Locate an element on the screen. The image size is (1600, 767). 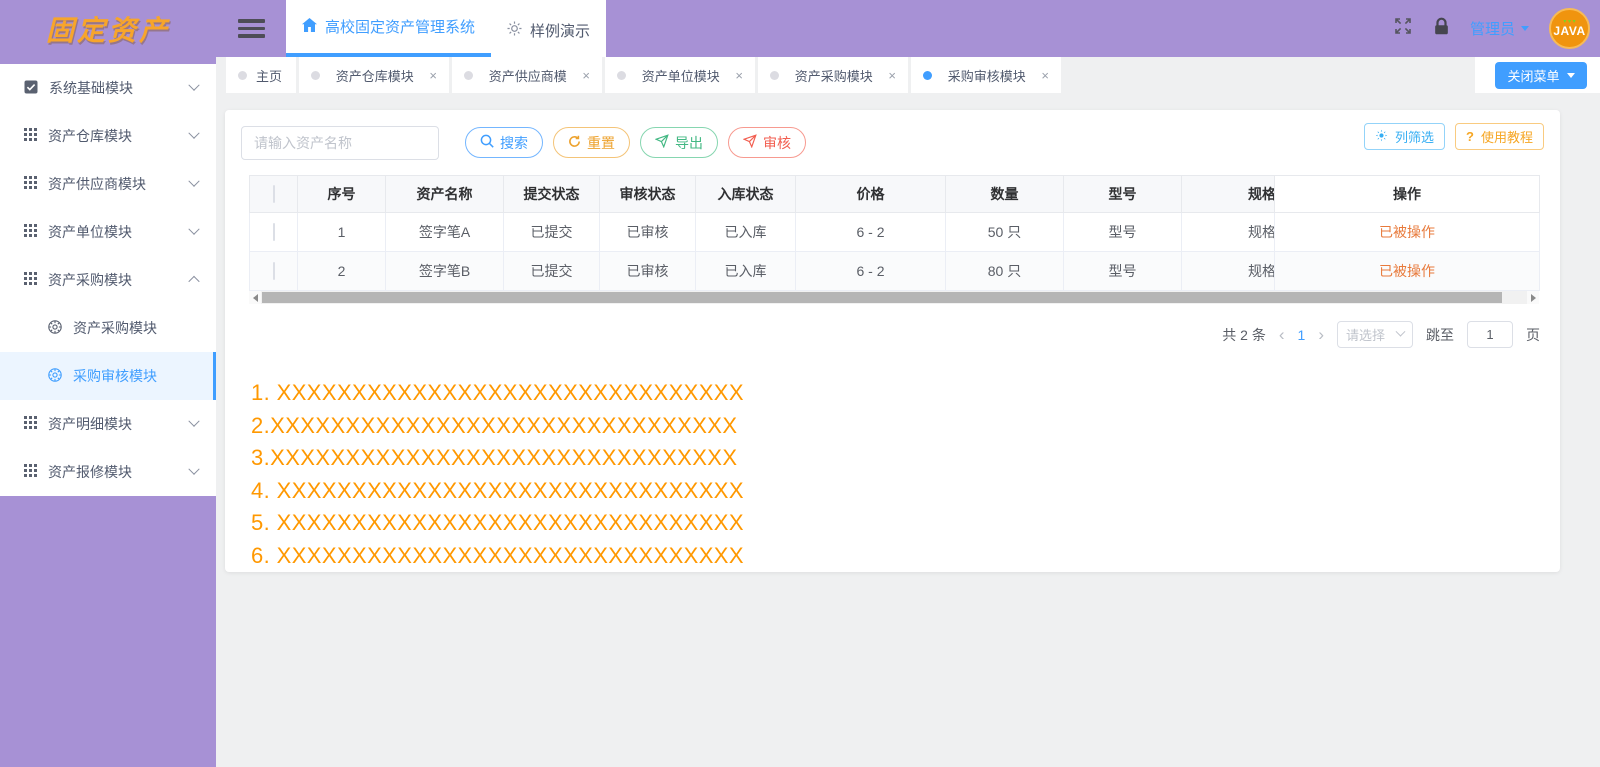
sidebar-subitem-label: 资产采购模块 is located at coordinates (115, 328).